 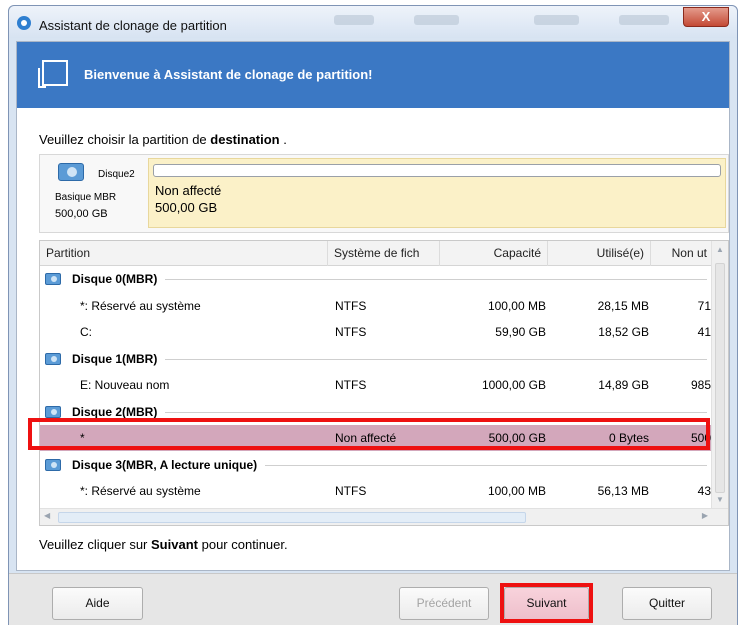 I want to click on instruction-suffix: ., so click(x=285, y=139).